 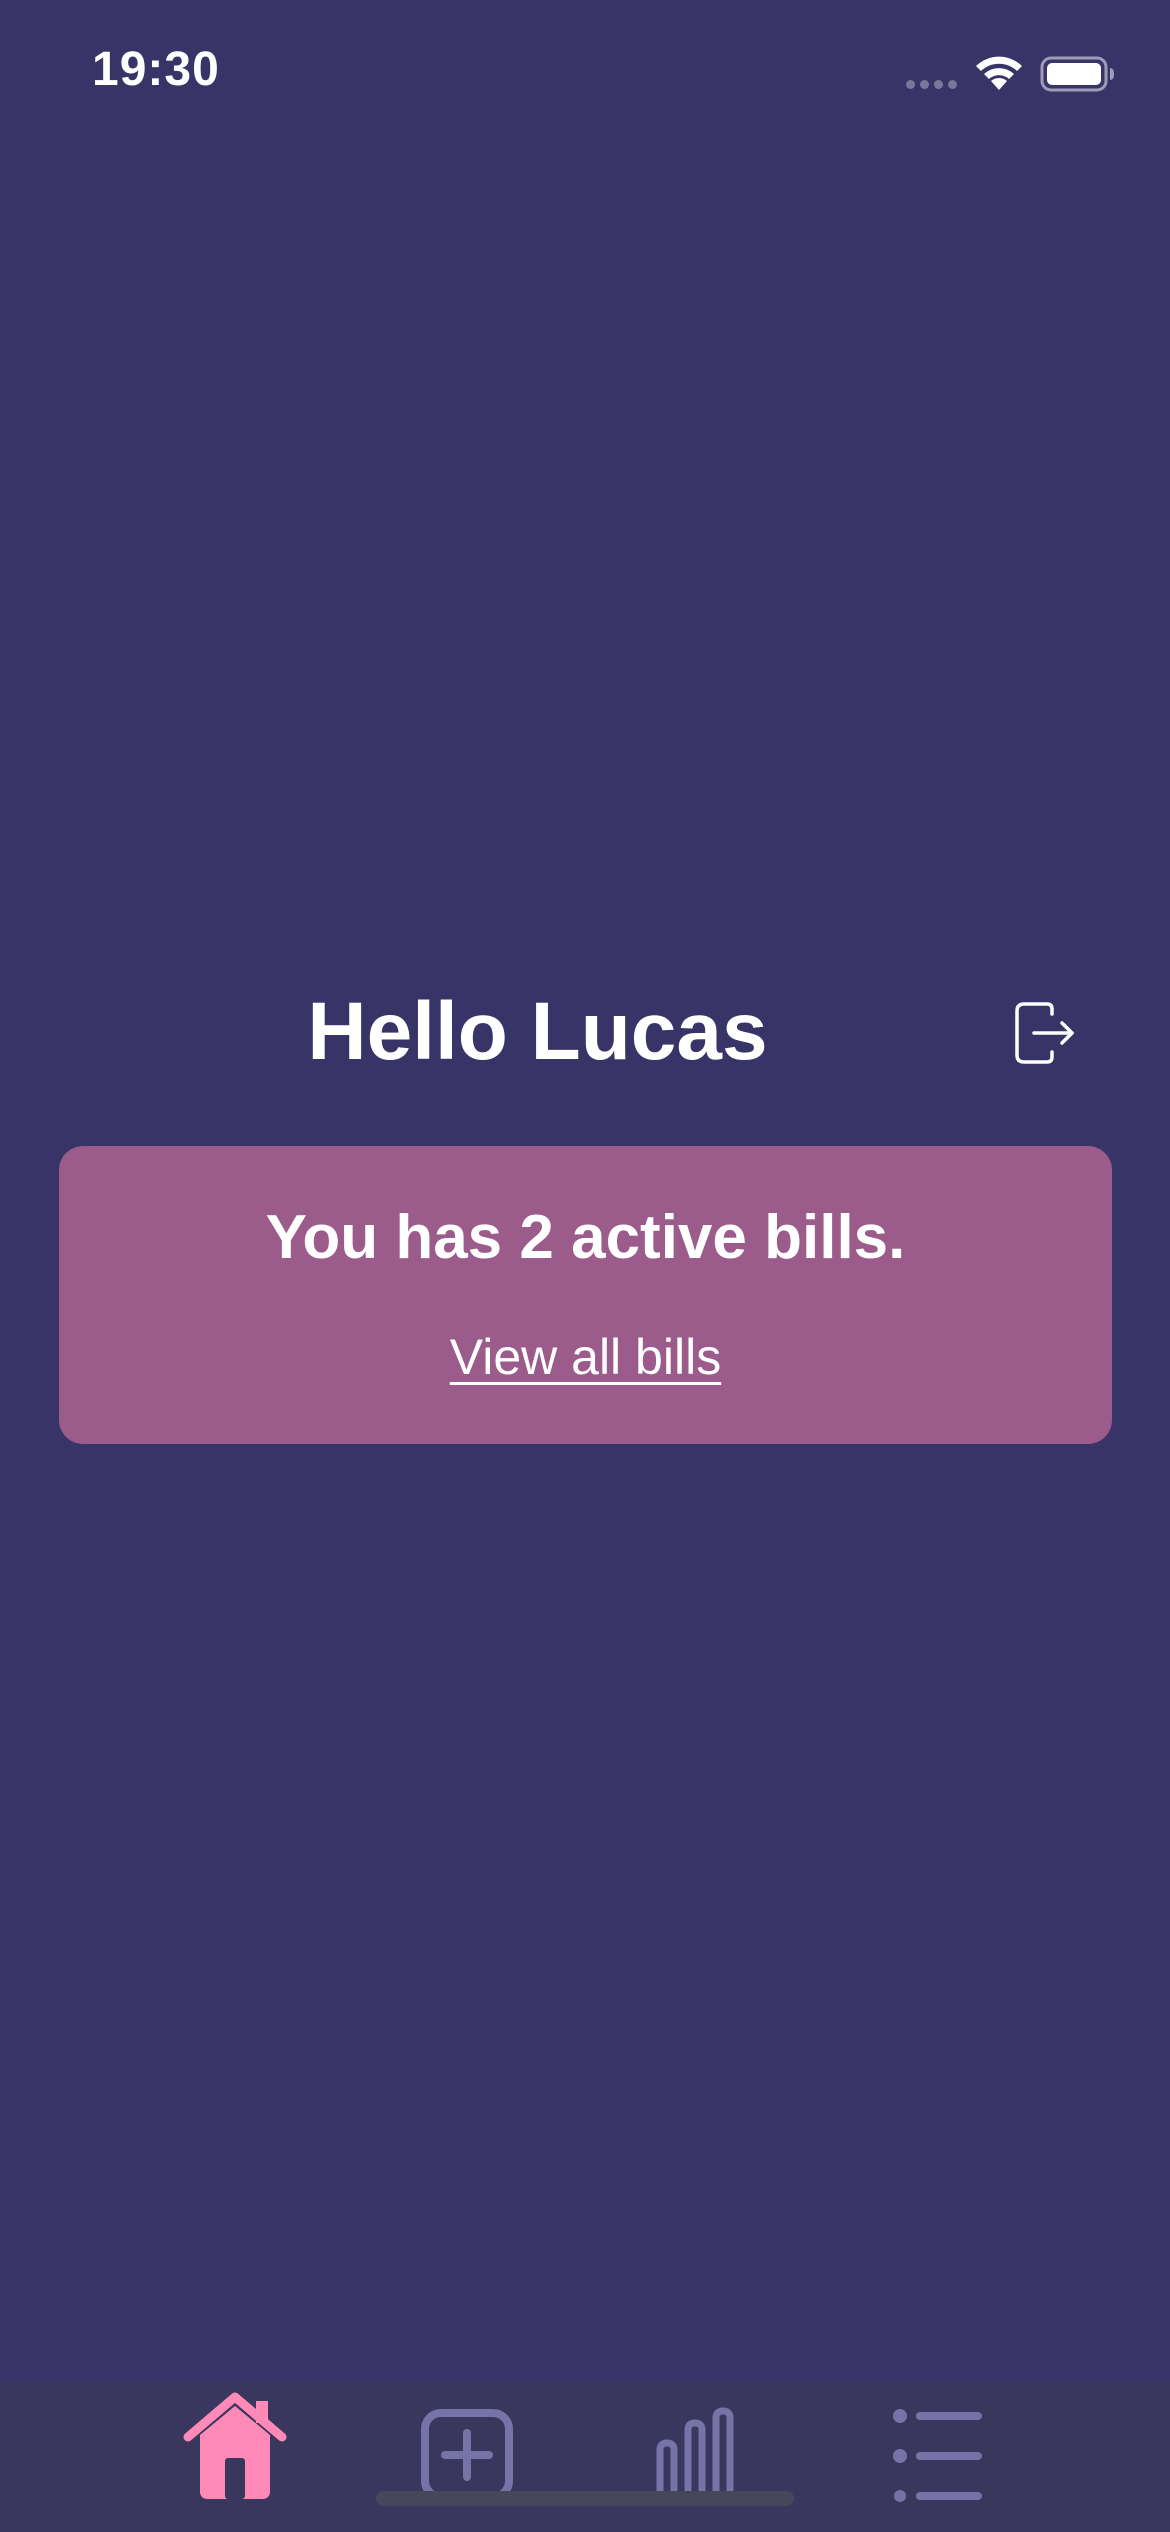 I want to click on tab-add, so click(x=467, y=2443).